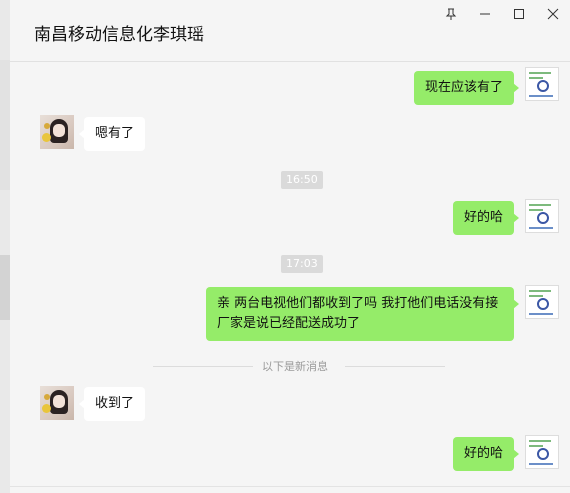  What do you see at coordinates (112, 404) in the screenshot?
I see `message-bubble-other: 收到了` at bounding box center [112, 404].